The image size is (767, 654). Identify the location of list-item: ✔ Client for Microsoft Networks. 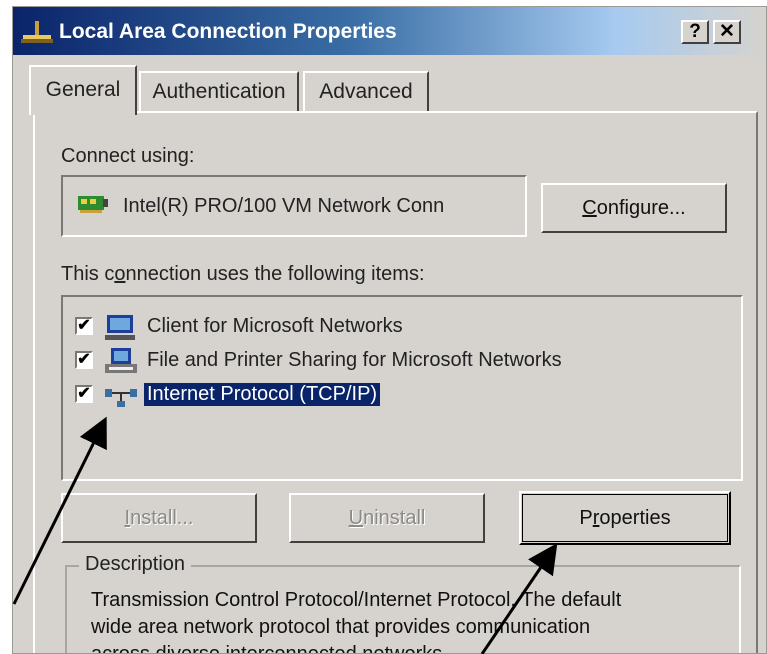
(395, 328).